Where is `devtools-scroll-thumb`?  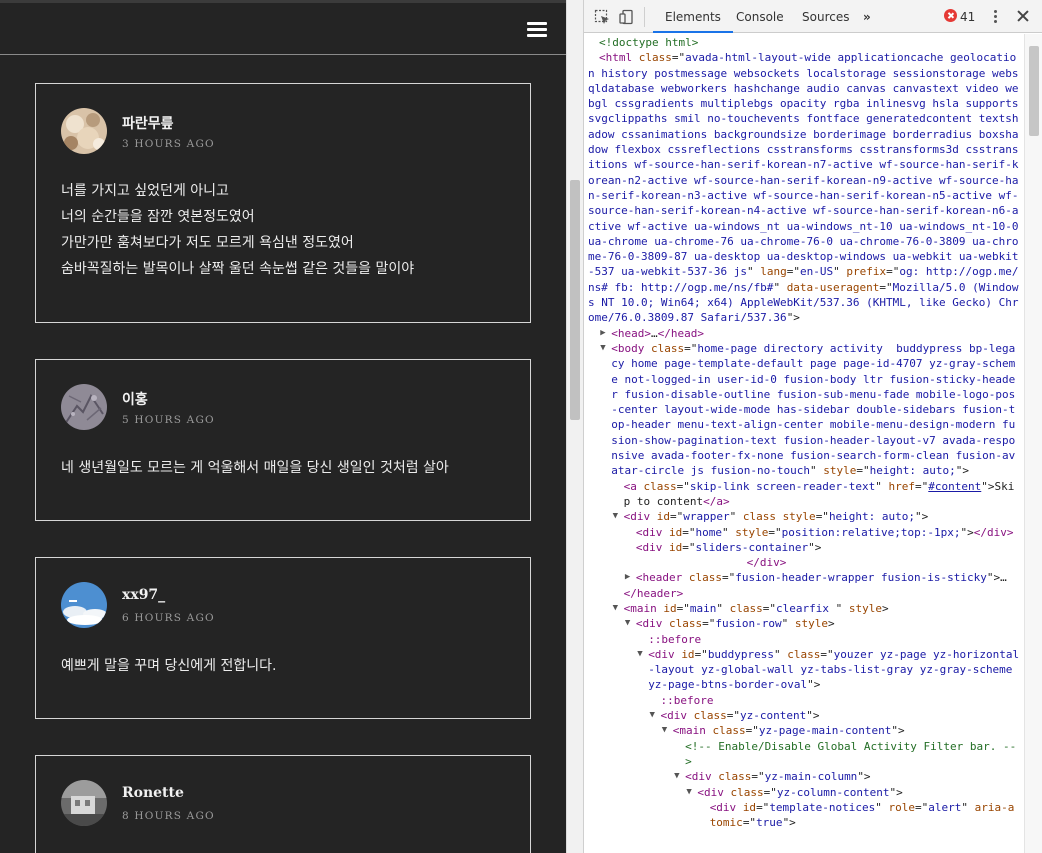 devtools-scroll-thumb is located at coordinates (1034, 91).